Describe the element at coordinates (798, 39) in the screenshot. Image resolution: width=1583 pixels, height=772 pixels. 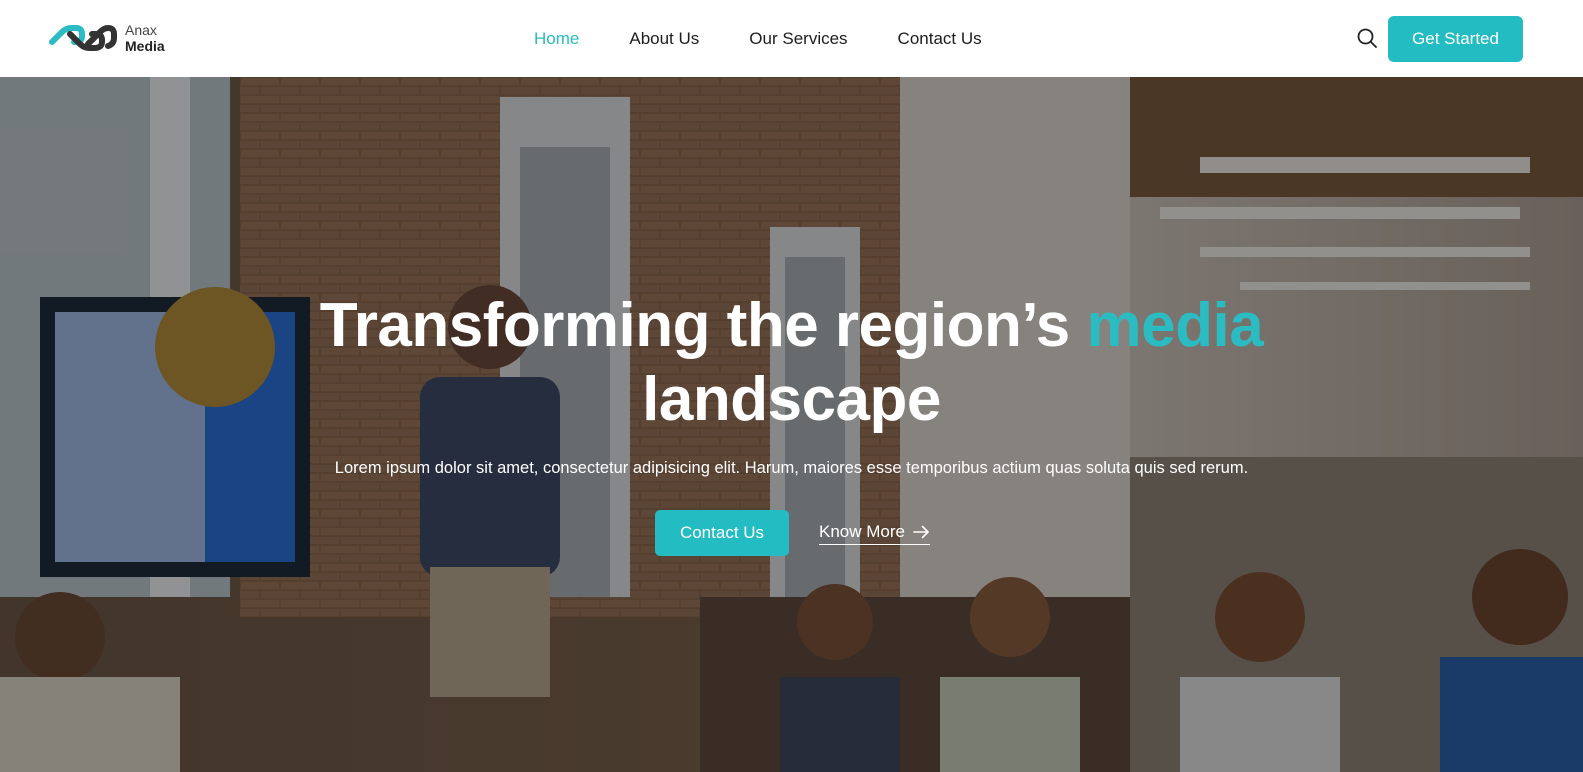
I see `nav-item-our-services: Our Services` at that location.